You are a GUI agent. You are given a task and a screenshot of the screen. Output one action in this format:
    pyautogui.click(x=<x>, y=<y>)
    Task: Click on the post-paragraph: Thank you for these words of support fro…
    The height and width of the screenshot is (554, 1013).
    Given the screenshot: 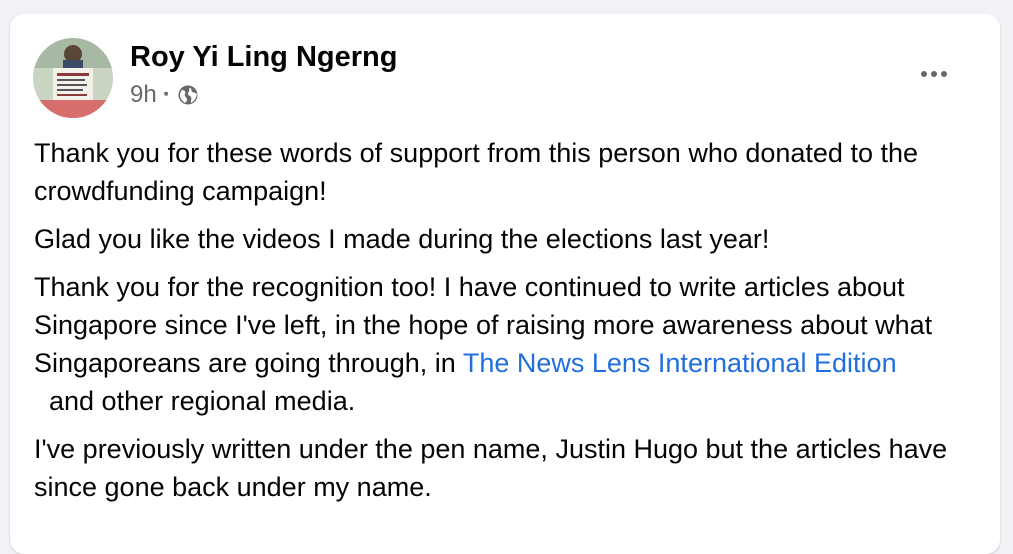 What is the action you would take?
    pyautogui.click(x=476, y=172)
    